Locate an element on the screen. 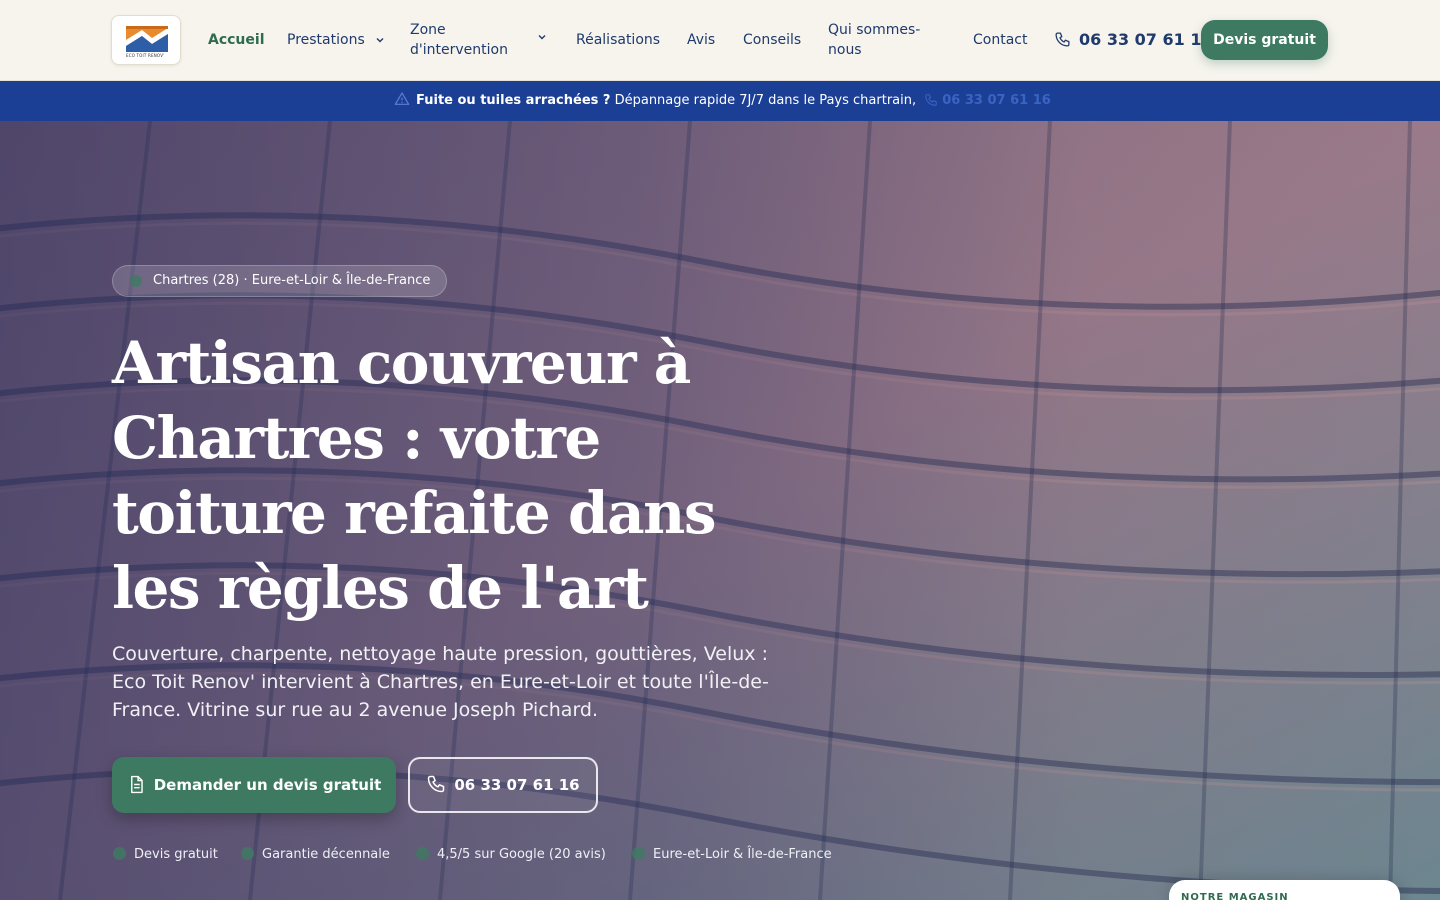 The height and width of the screenshot is (900, 1440). nav-accueil: Accueil is located at coordinates (236, 40).